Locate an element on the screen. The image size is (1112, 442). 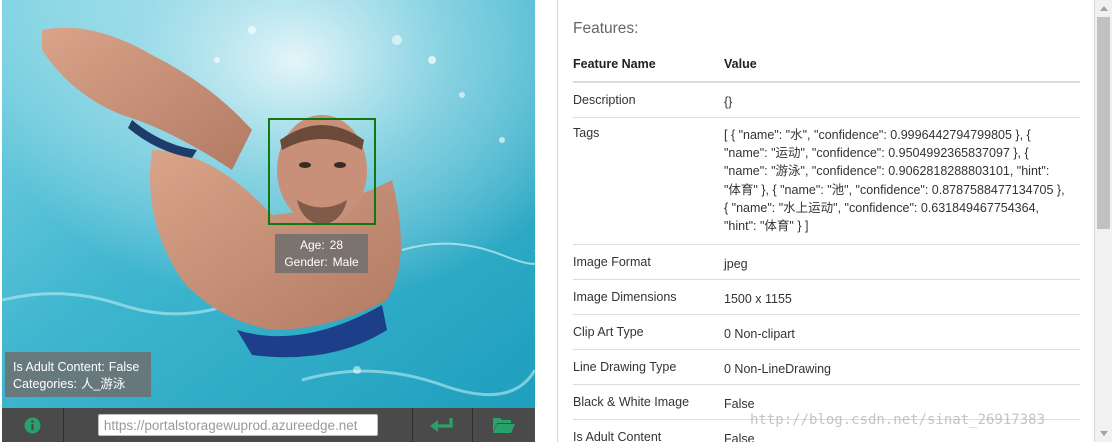
feature-value: {} is located at coordinates (728, 102).